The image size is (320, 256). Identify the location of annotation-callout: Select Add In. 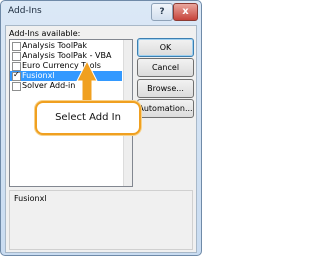
(88, 118).